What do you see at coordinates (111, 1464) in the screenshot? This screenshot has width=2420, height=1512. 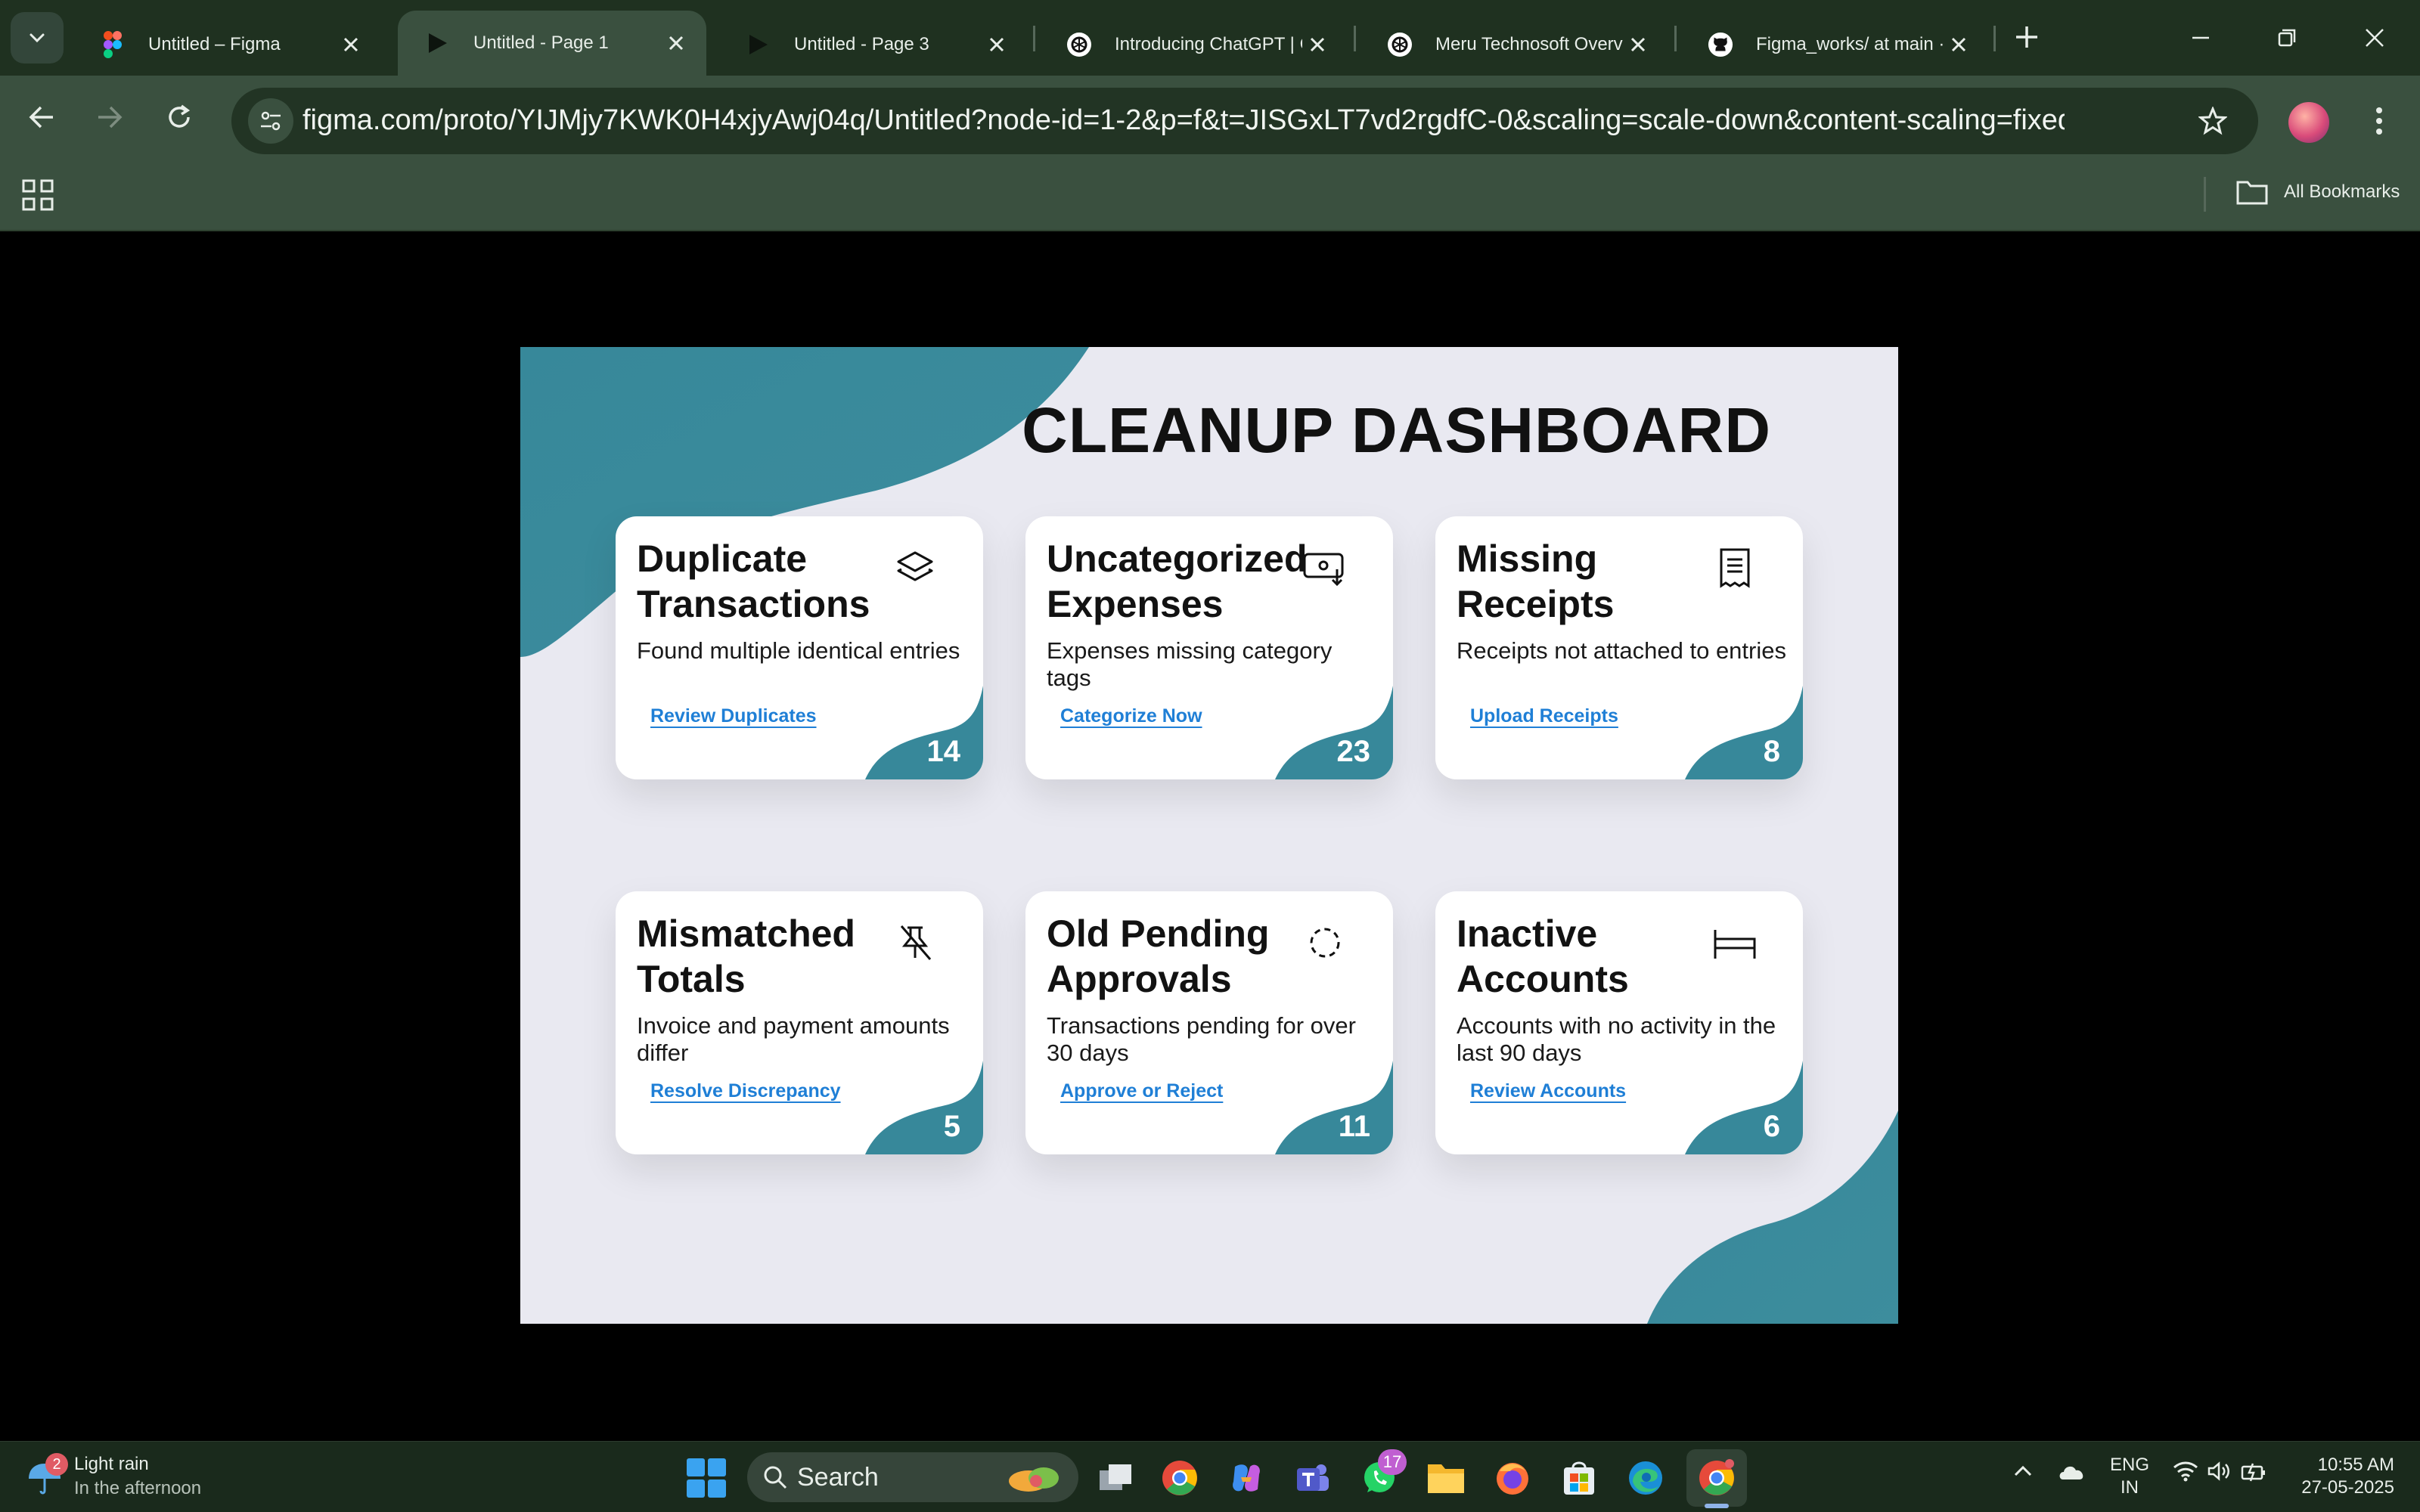 I see `weather-title: Light rain` at bounding box center [111, 1464].